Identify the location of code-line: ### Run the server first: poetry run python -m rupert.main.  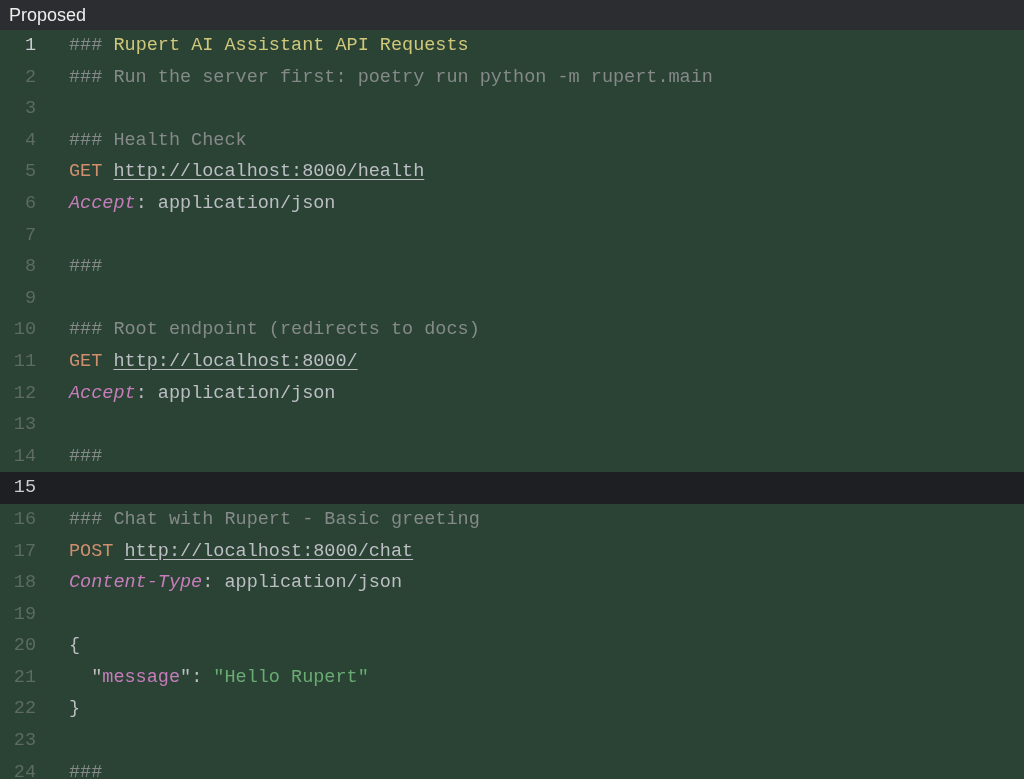
(391, 77).